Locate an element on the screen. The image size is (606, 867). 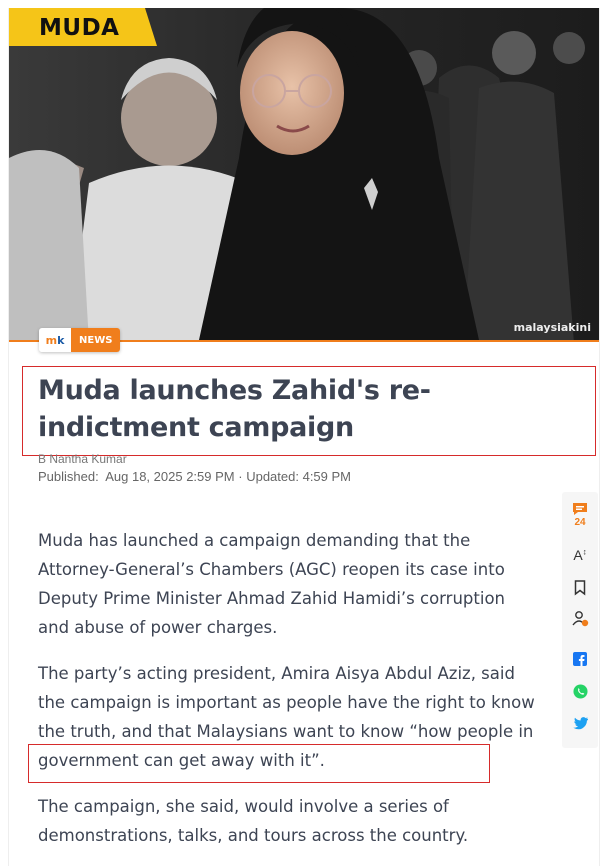
comment-count: 24 is located at coordinates (580, 522).